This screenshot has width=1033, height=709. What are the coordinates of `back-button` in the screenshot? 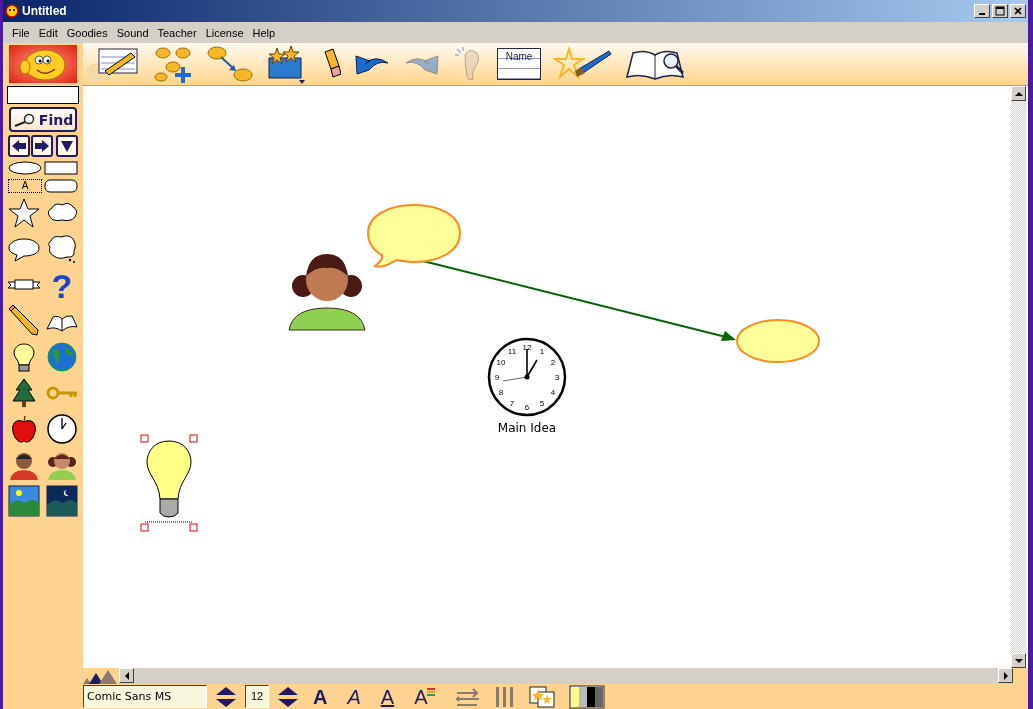 It's located at (19, 146).